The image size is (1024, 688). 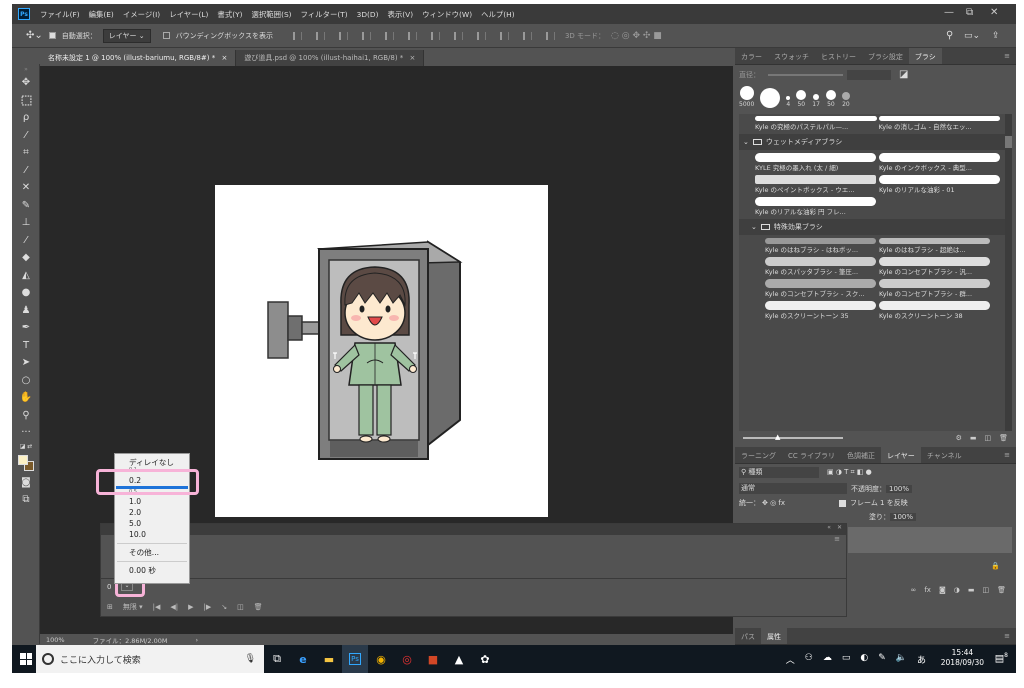 What do you see at coordinates (343, 35) in the screenshot?
I see `align-bottom-icon` at bounding box center [343, 35].